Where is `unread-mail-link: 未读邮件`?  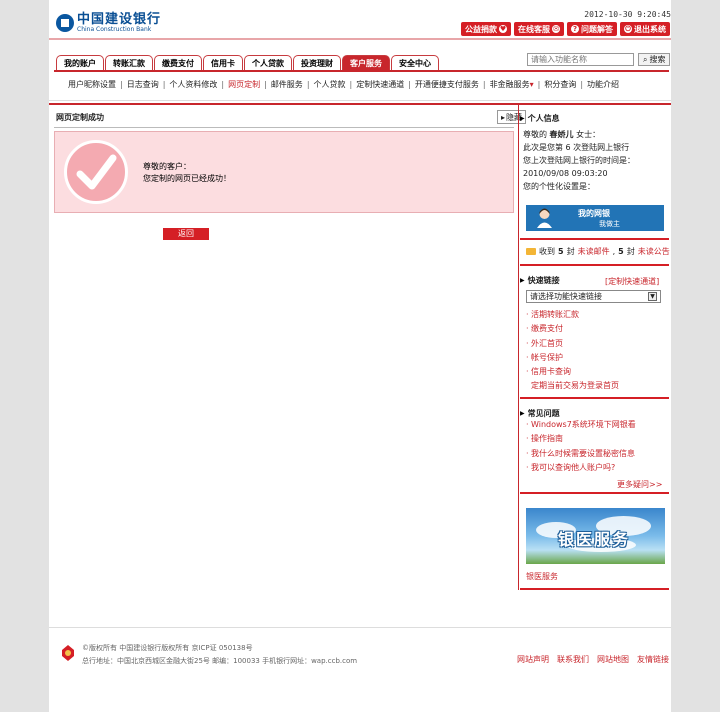 unread-mail-link: 未读邮件 is located at coordinates (594, 251).